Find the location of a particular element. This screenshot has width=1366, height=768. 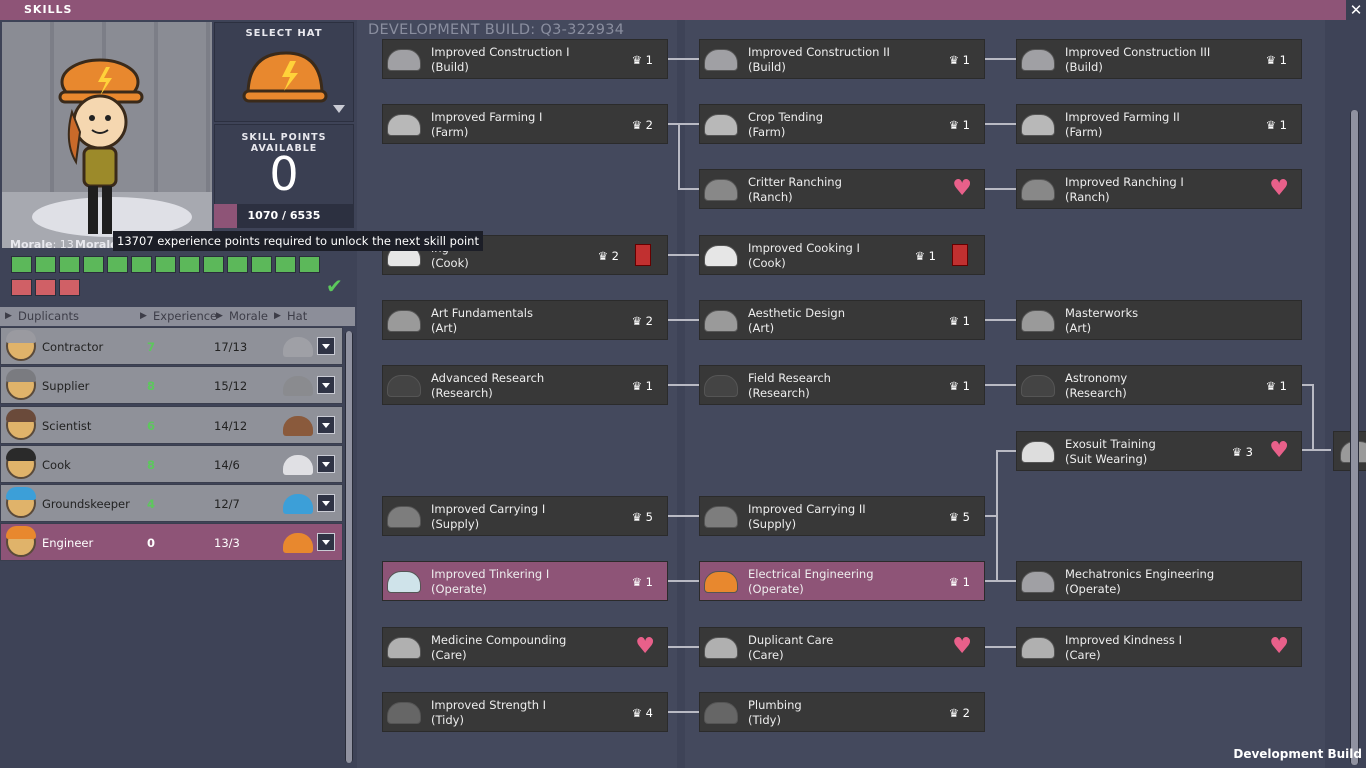

skill-card: Exosuit Training (Suit Wearing) ♛ 3 ♥ is located at coordinates (1159, 451).